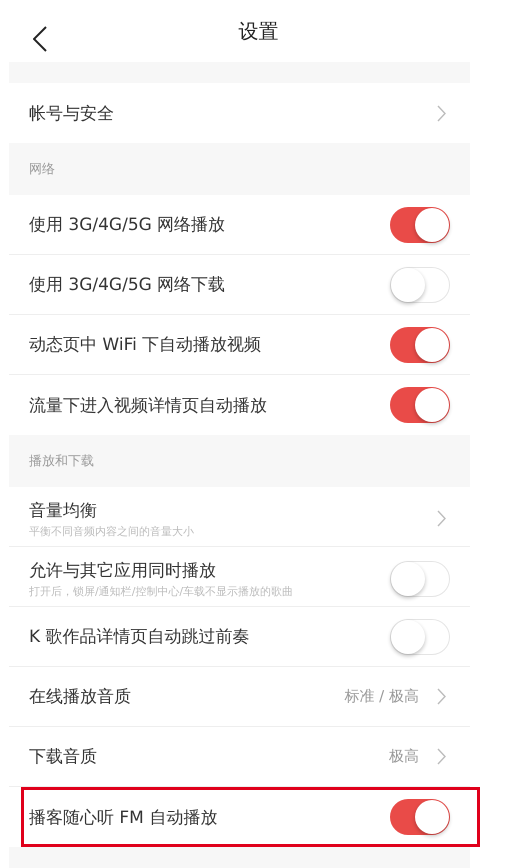  I want to click on setting-description: 平衡不同音频内容之间的音量大小, so click(112, 531).